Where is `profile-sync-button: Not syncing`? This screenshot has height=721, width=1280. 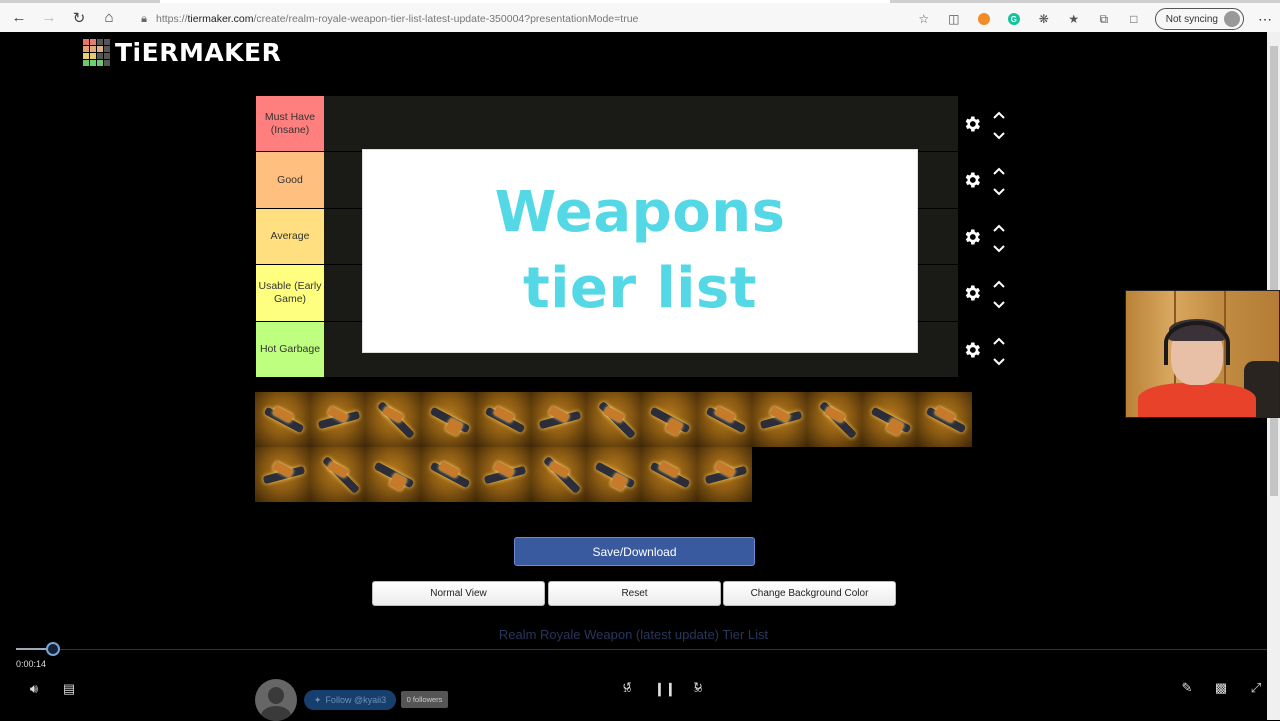
profile-sync-button: Not syncing is located at coordinates (1199, 19).